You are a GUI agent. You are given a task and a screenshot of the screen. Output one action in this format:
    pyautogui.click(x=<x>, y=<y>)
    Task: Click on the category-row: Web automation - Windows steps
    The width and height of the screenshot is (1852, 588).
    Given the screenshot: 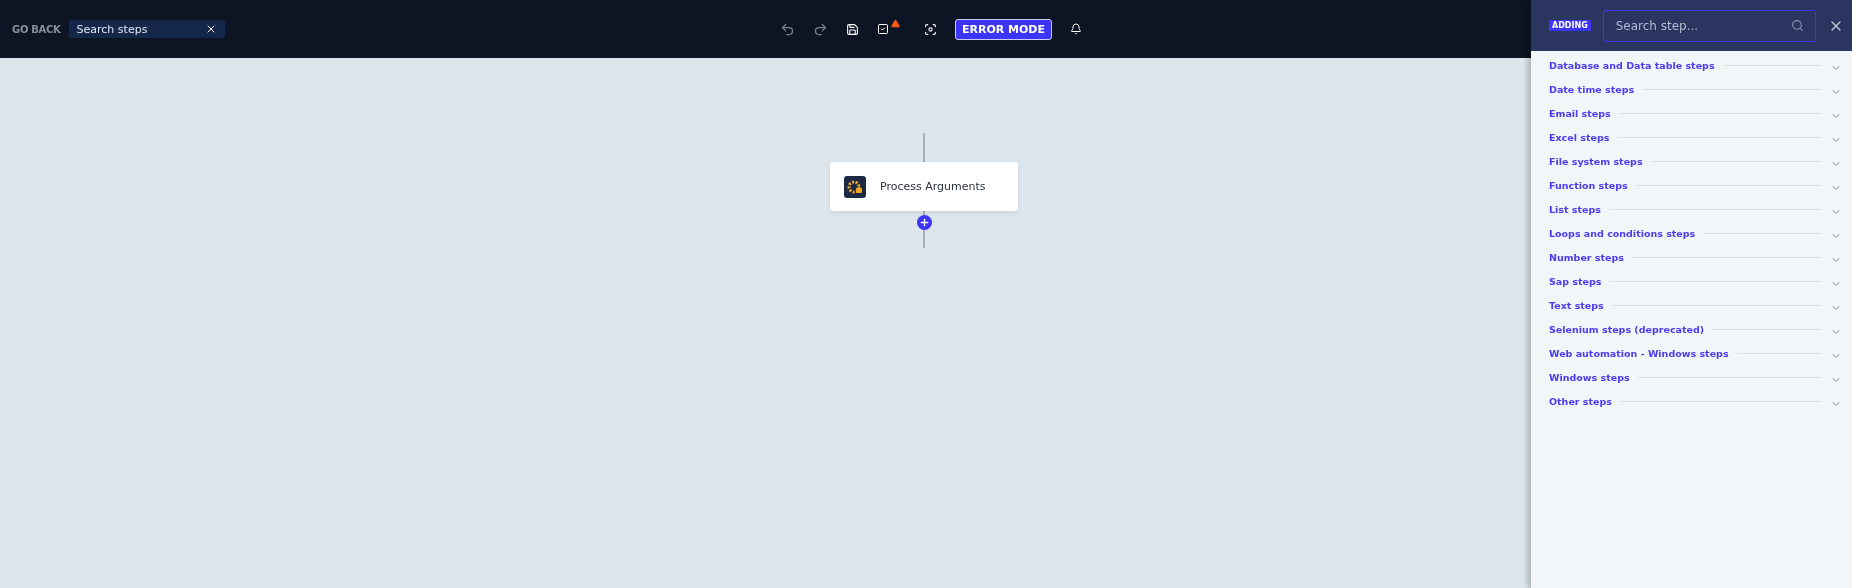 What is the action you would take?
    pyautogui.click(x=1691, y=353)
    